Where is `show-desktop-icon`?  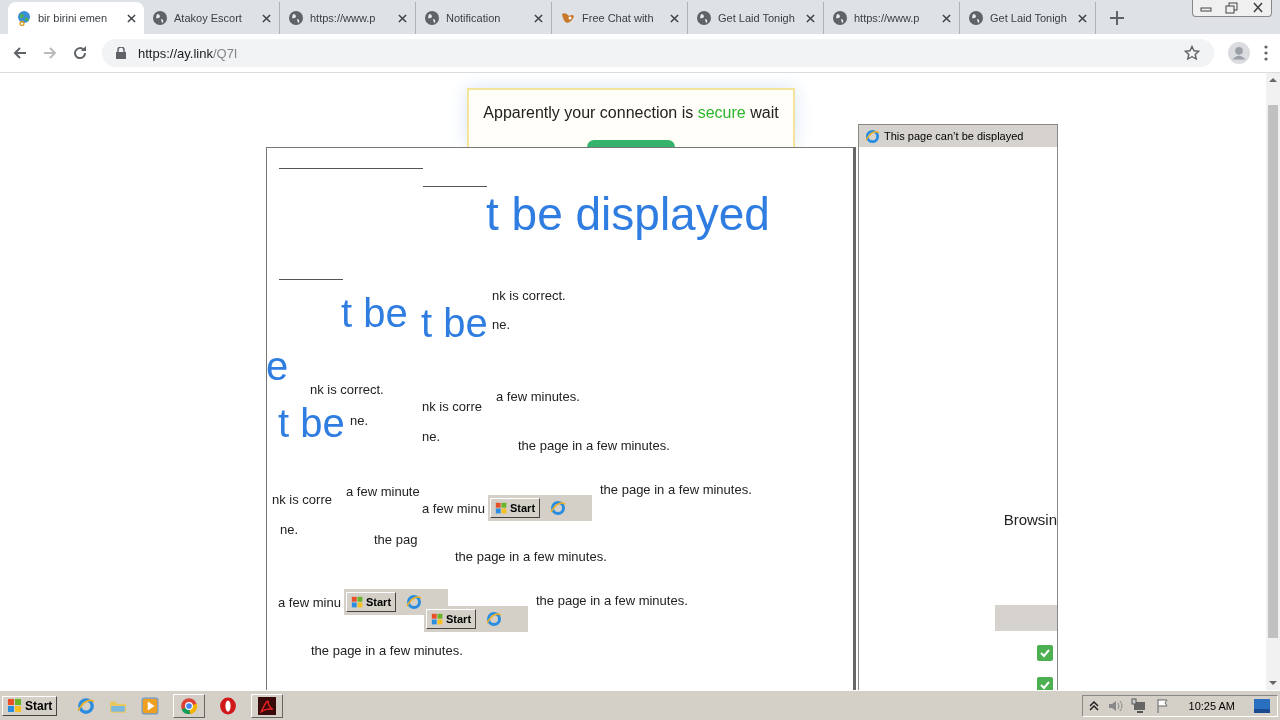
show-desktop-icon is located at coordinates (1262, 705).